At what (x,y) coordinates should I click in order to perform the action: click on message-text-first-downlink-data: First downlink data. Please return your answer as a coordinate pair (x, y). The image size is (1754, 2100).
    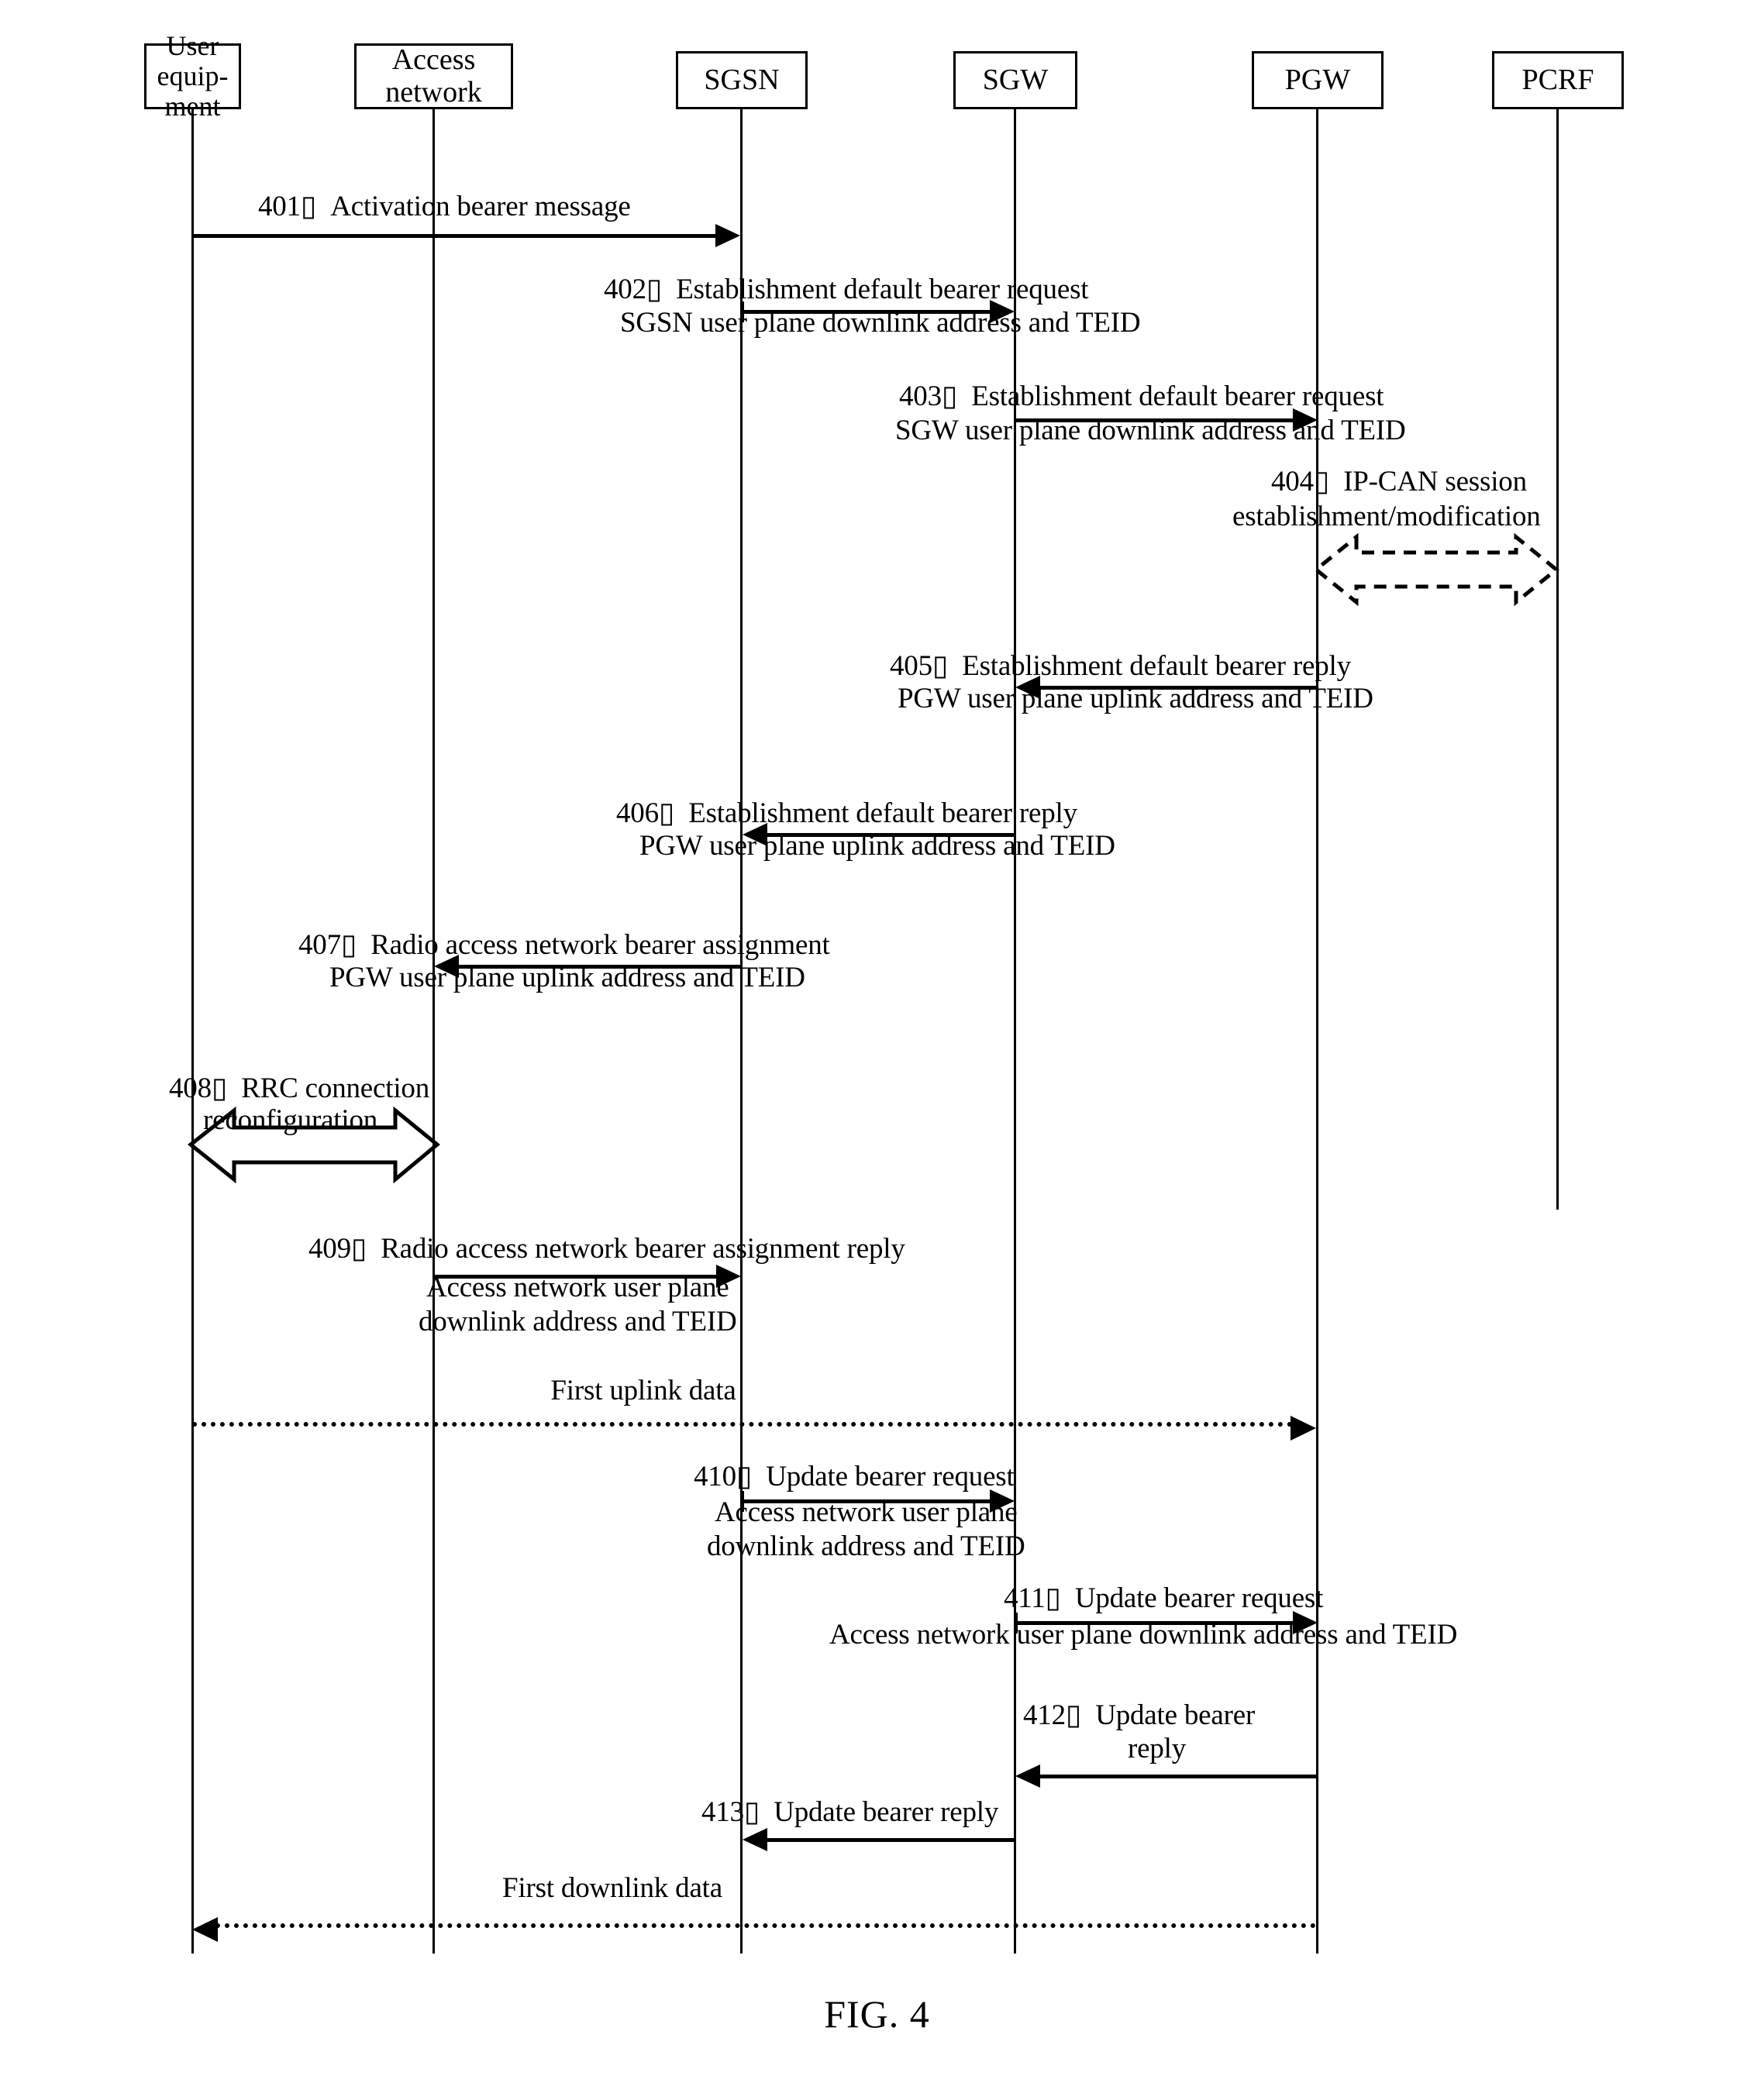
    Looking at the image, I should click on (612, 1888).